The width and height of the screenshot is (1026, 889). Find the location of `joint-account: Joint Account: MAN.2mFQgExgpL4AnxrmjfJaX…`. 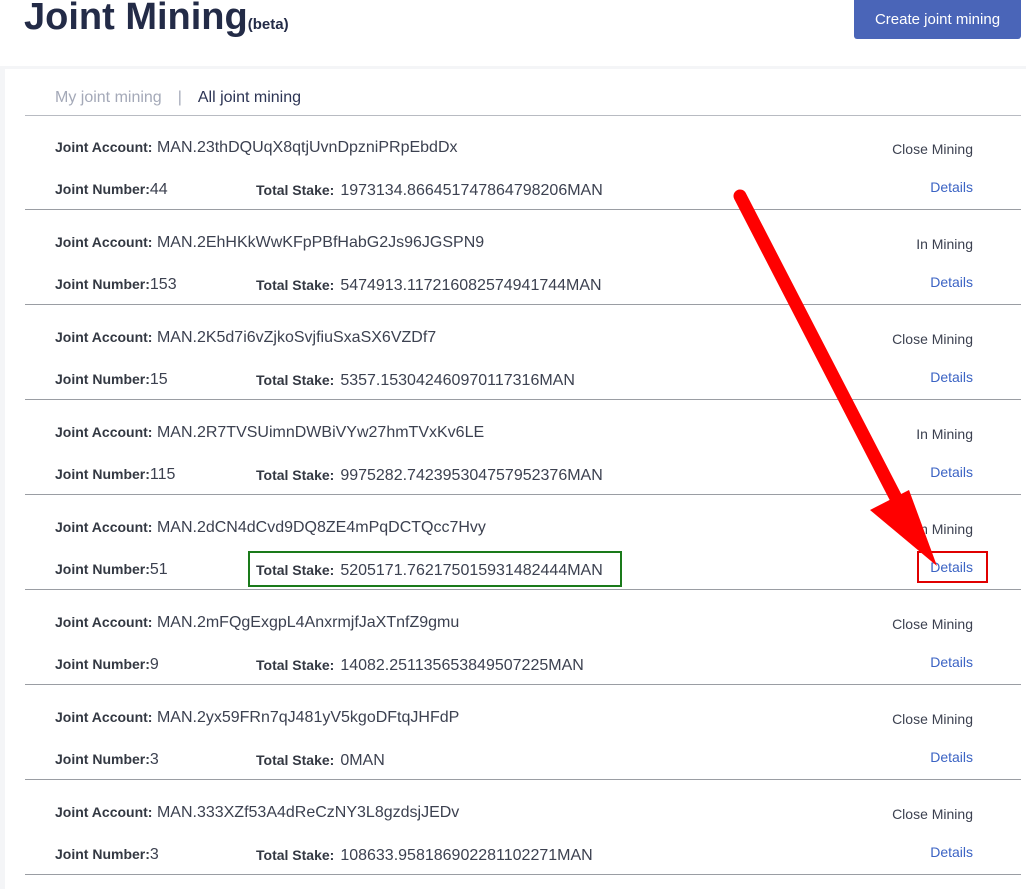

joint-account: Joint Account: MAN.2mFQgExgpL4AnxrmjfJaX… is located at coordinates (257, 623).